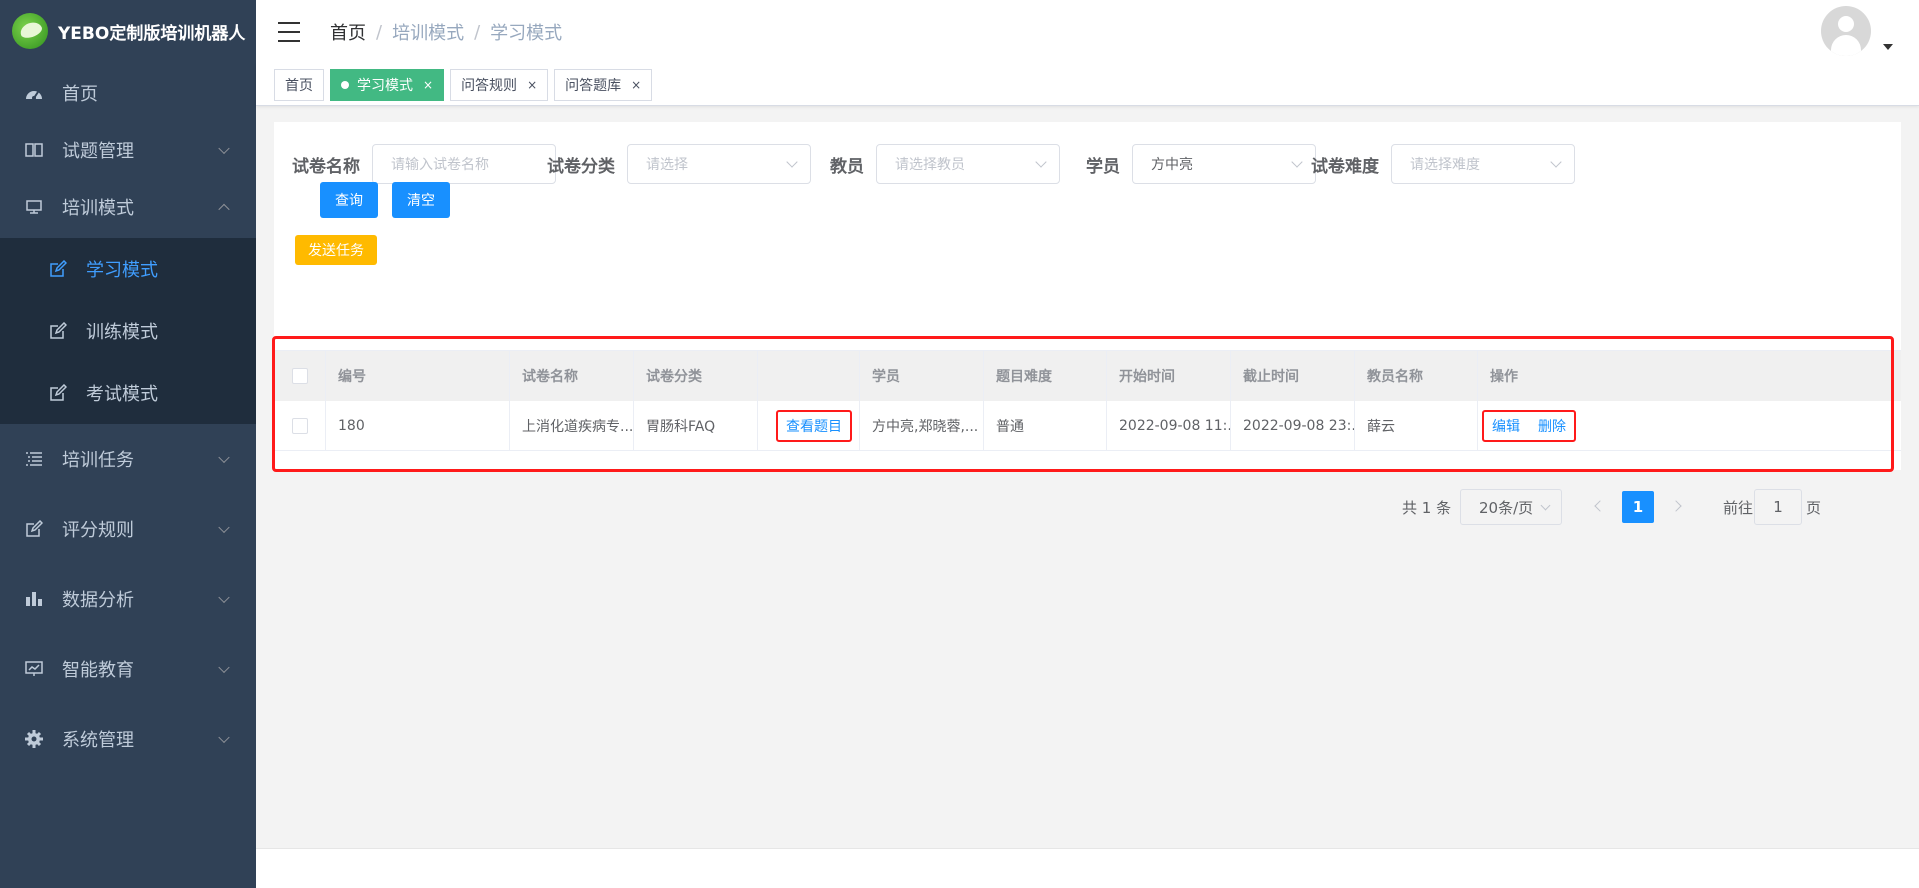 This screenshot has height=888, width=1919. I want to click on cell-difficulty: 普通, so click(1045, 425).